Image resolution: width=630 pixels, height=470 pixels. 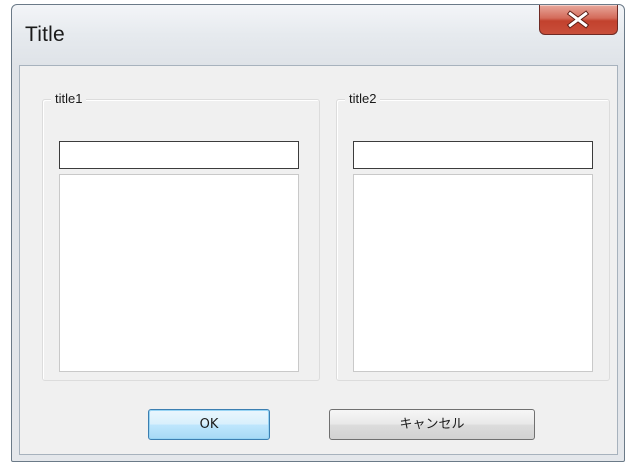 I want to click on close-icon, so click(x=578, y=19).